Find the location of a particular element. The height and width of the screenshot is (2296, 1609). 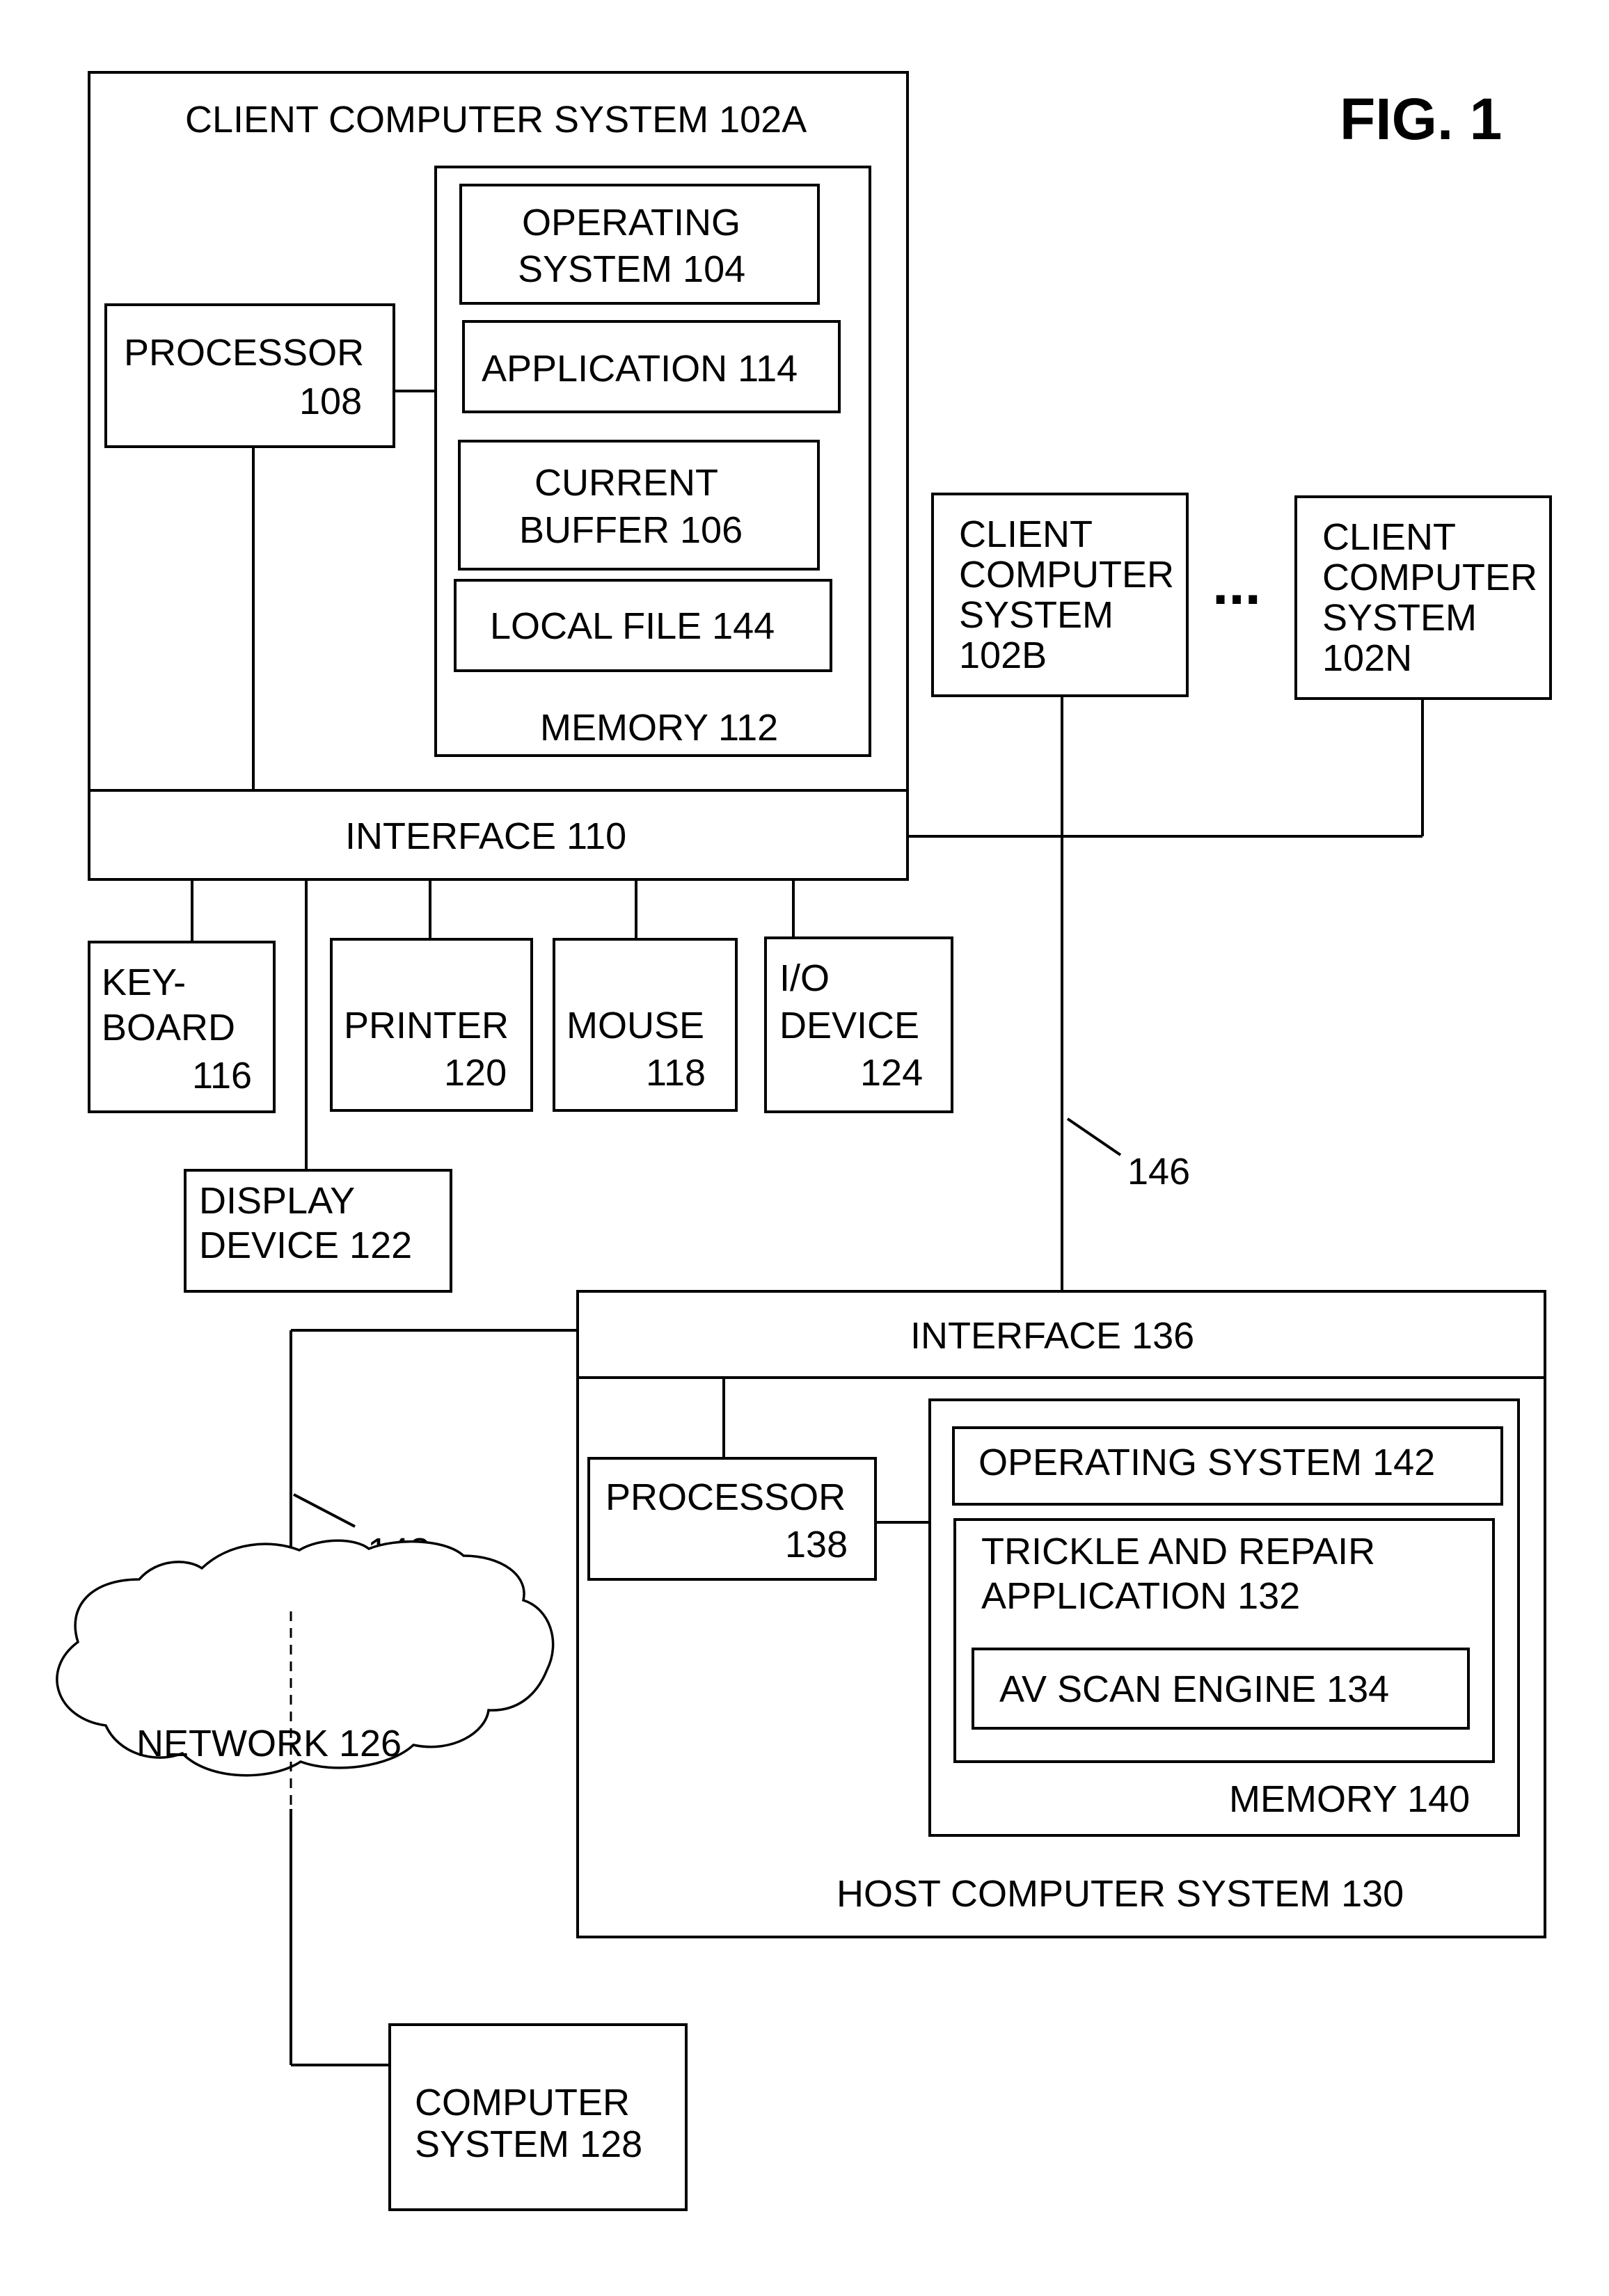

processor-108-line2: 108 is located at coordinates (330, 401).